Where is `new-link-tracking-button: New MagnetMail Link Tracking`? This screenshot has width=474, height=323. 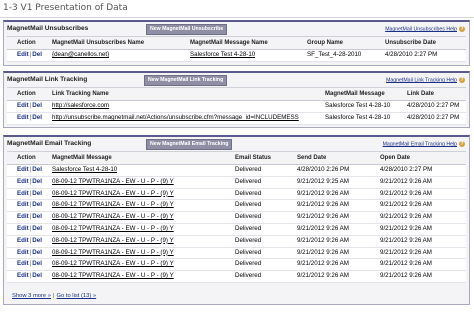
new-link-tracking-button: New MagnetMail Link Tracking is located at coordinates (186, 80).